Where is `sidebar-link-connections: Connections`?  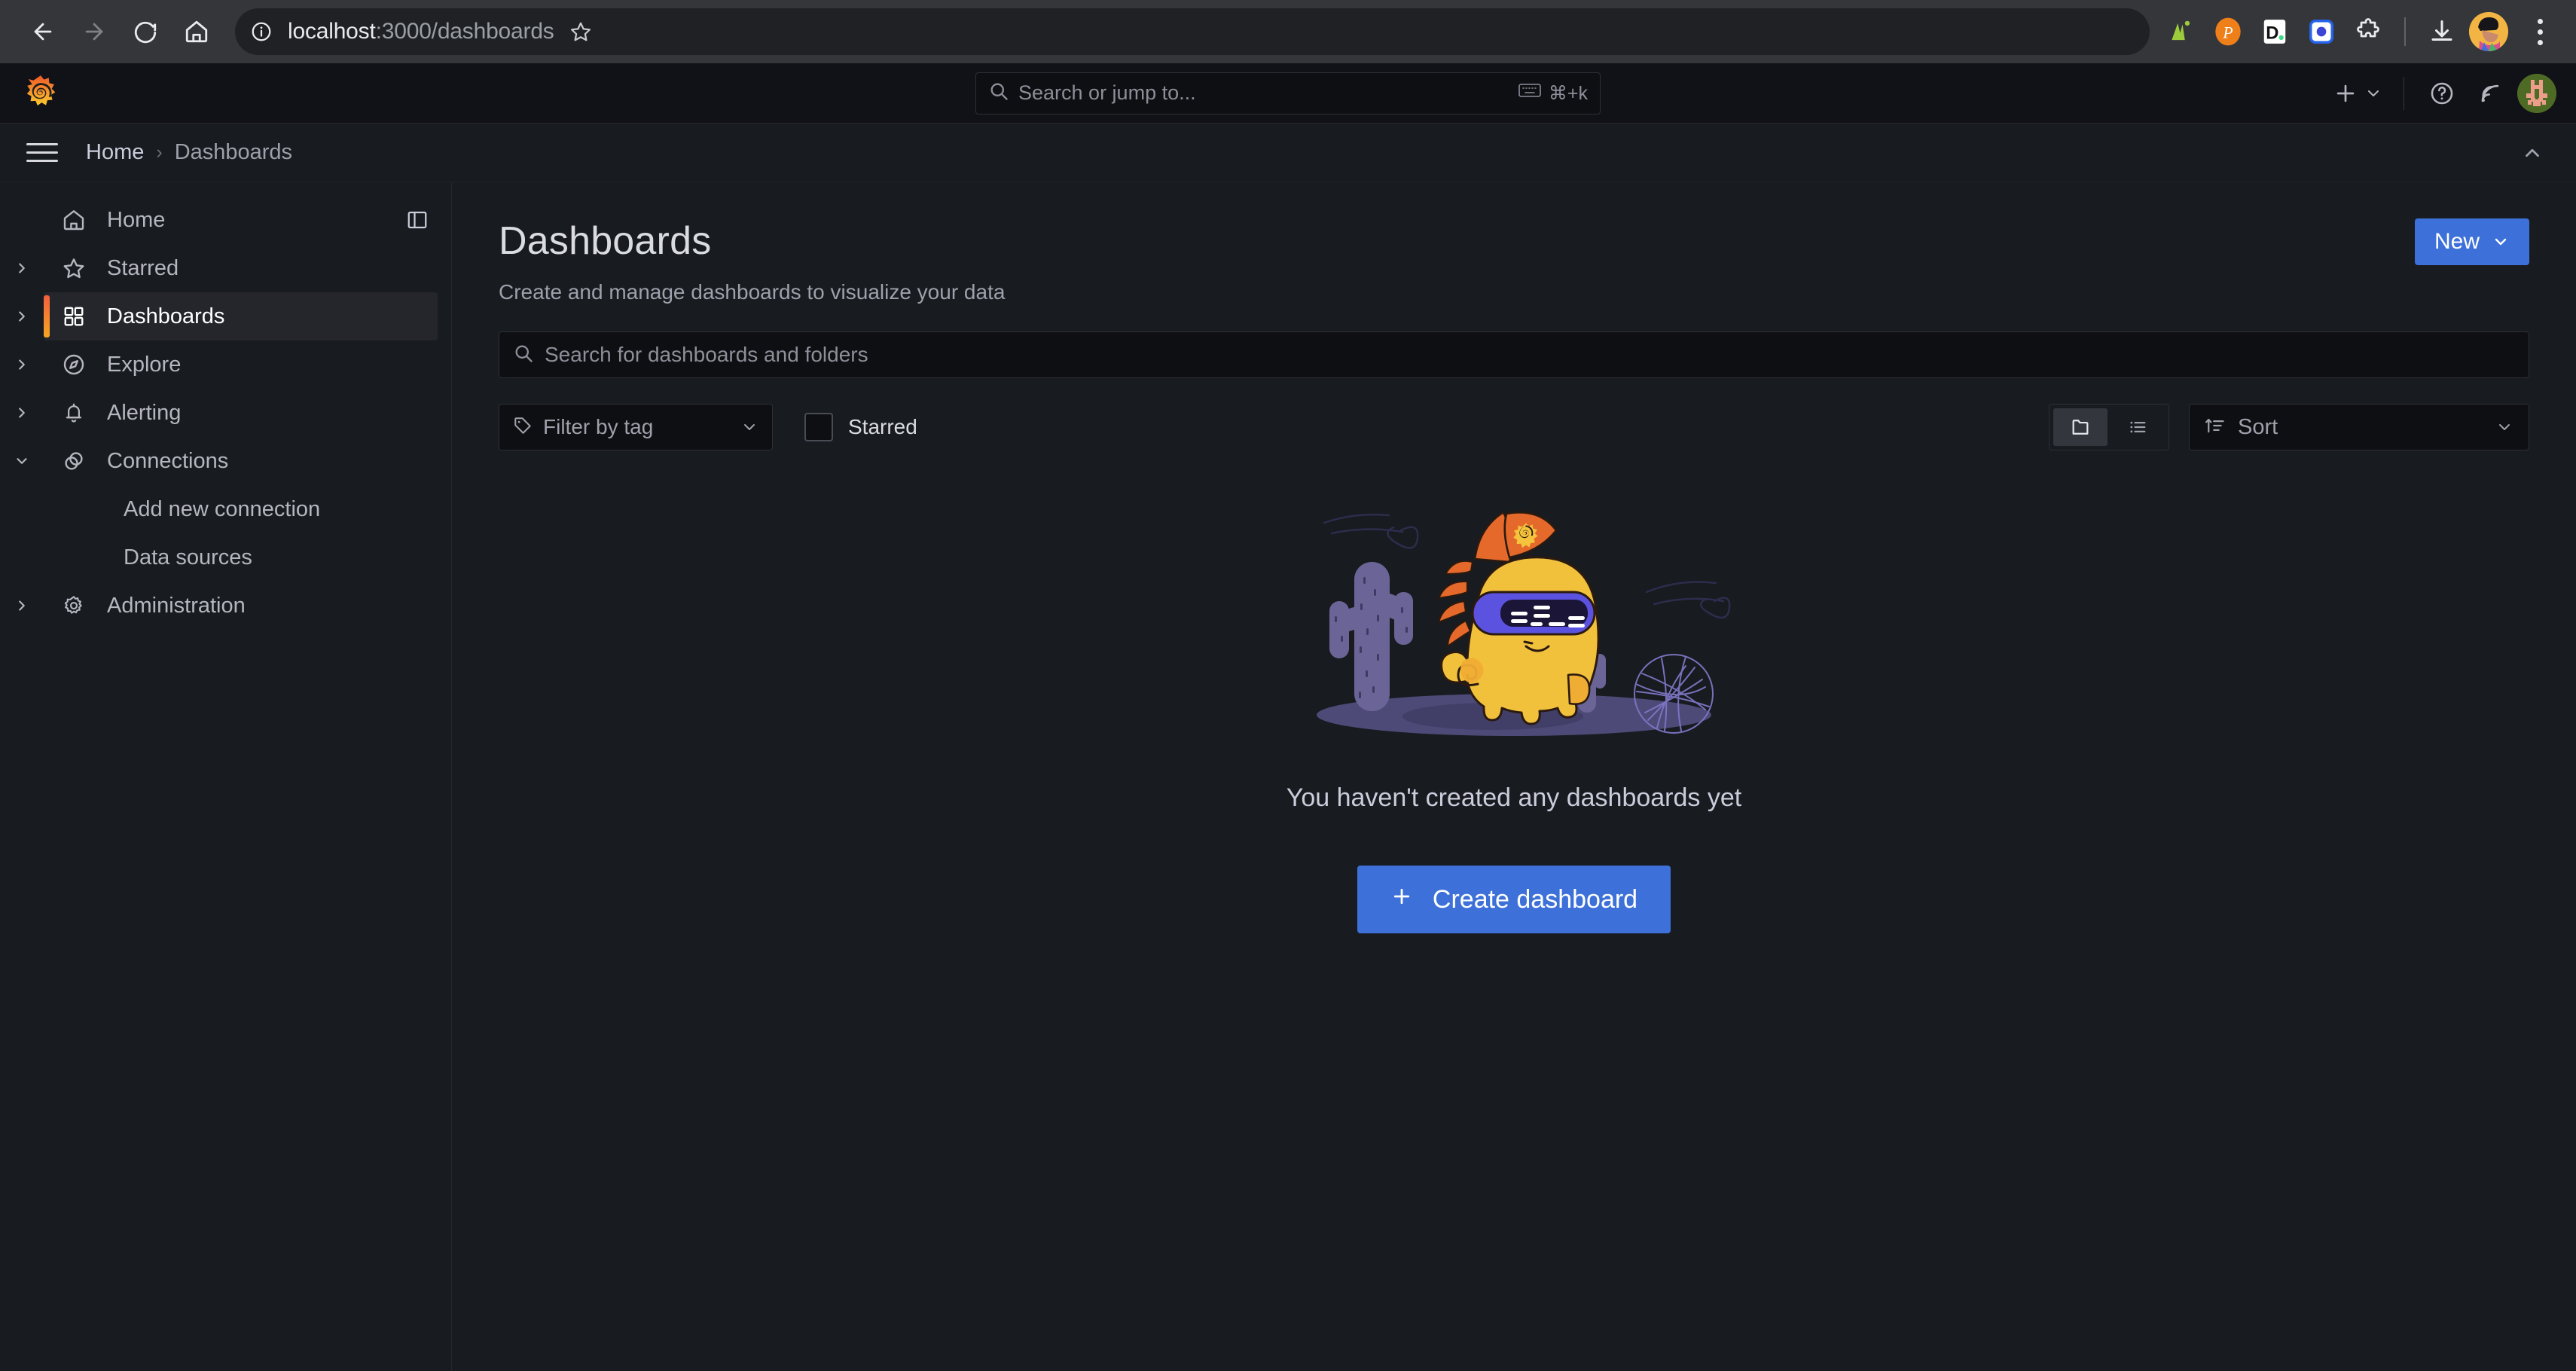
sidebar-link-connections: Connections is located at coordinates (241, 461).